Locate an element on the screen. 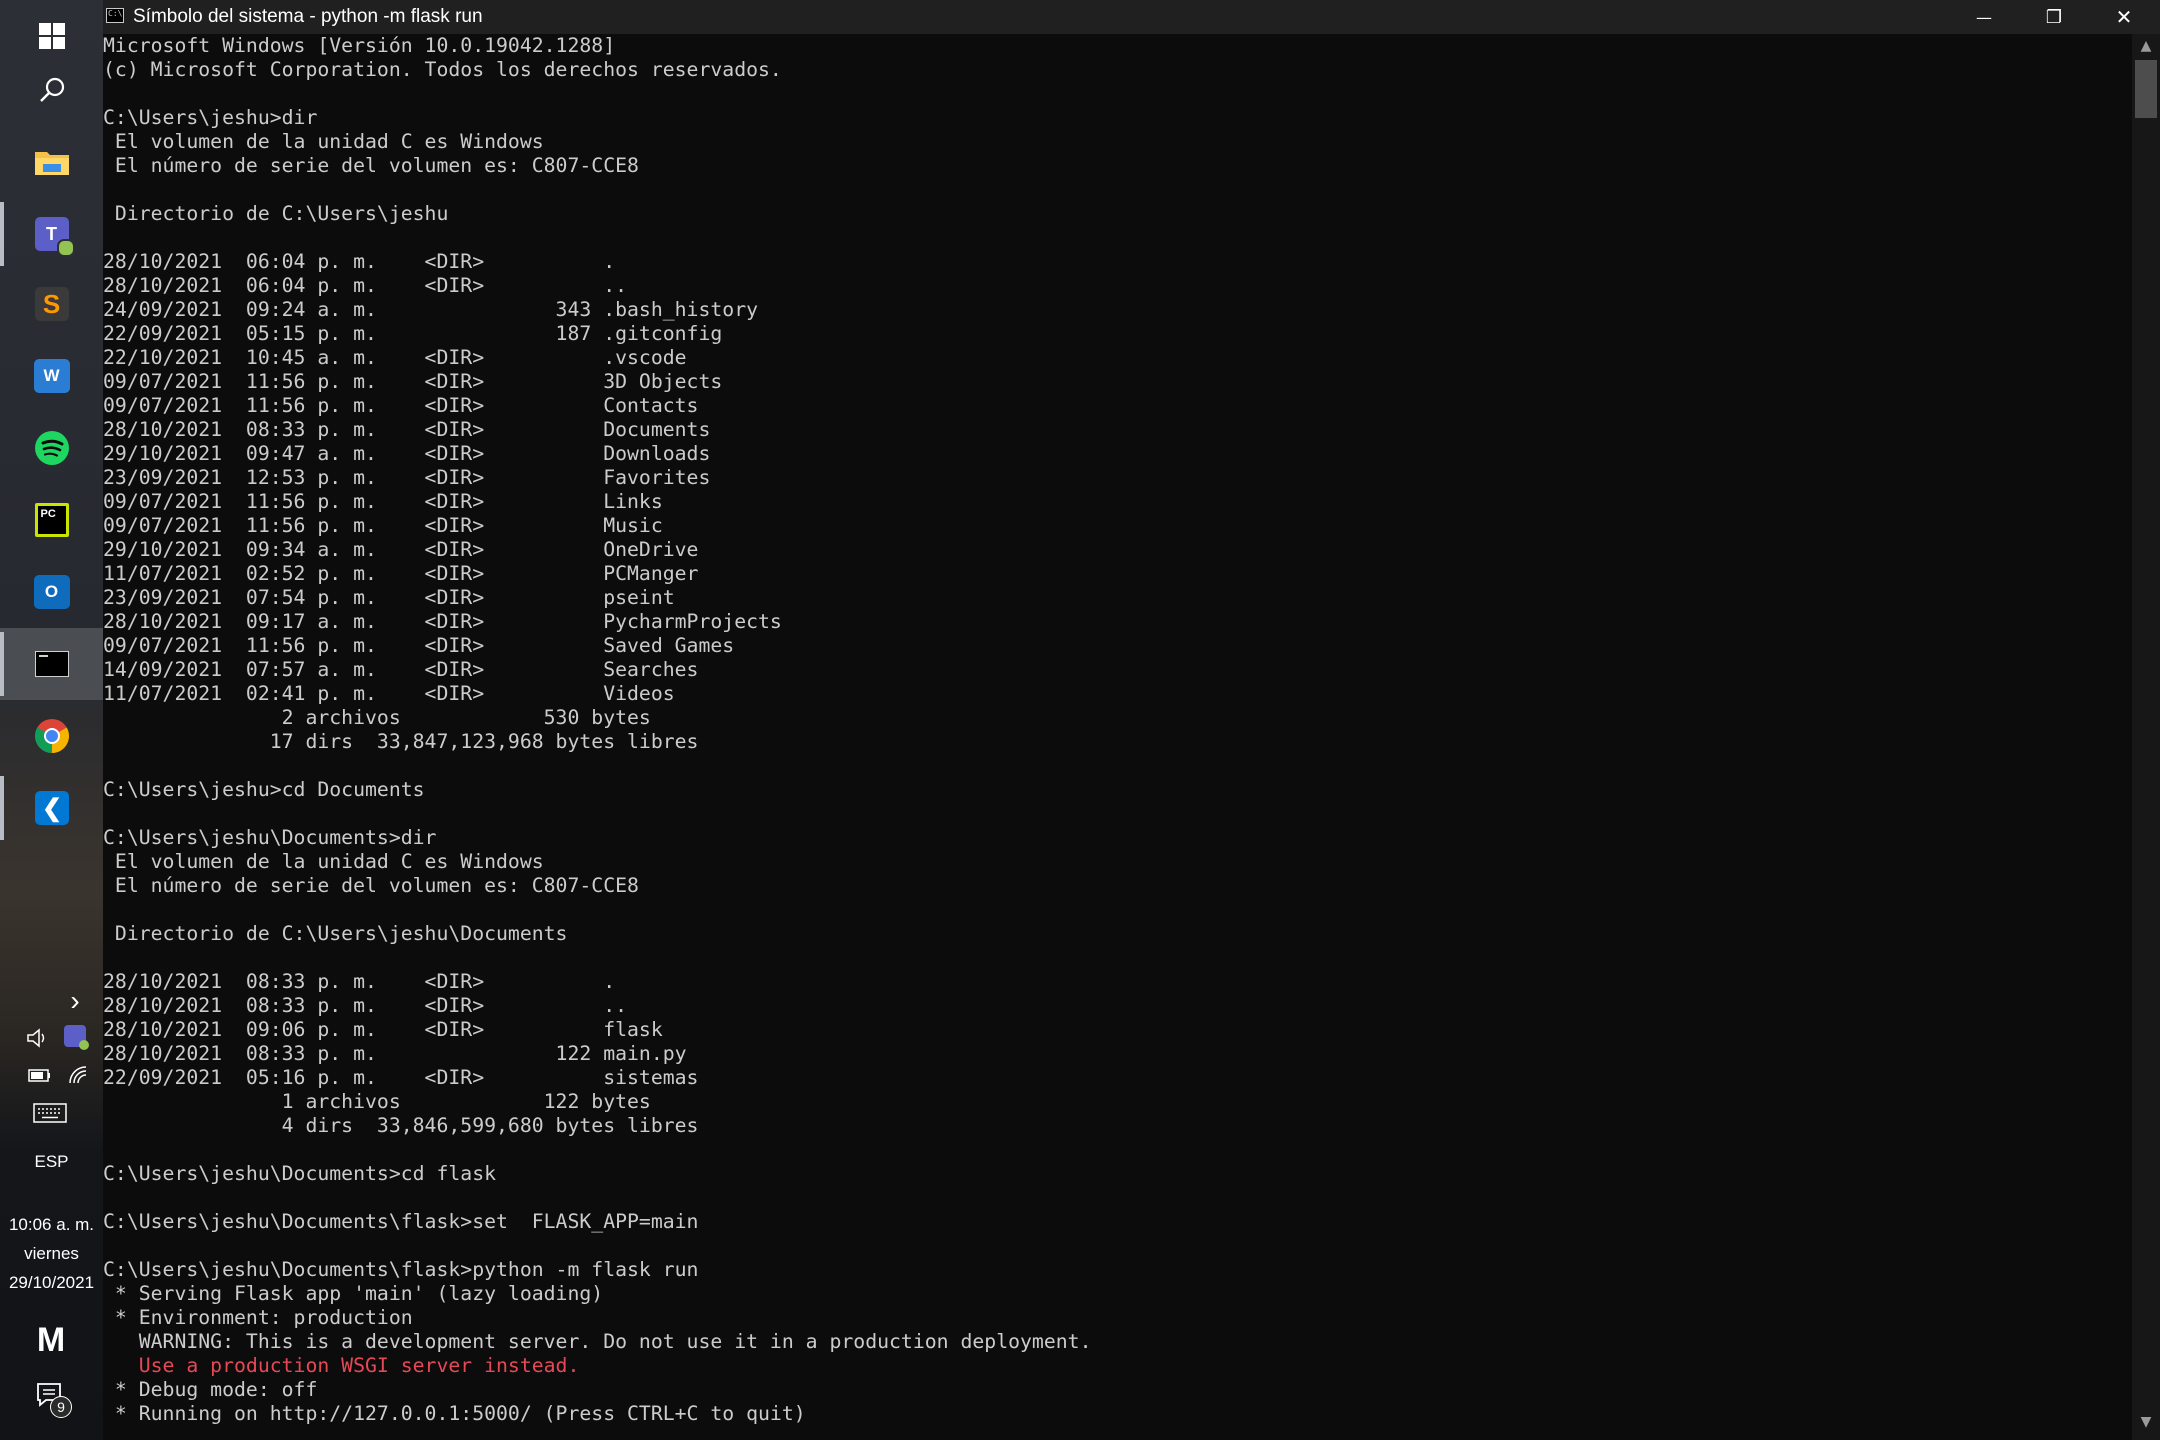 The height and width of the screenshot is (1440, 2160). console-line: 09/07/2021 11:56 p. m. <DIR> Music is located at coordinates (383, 525).